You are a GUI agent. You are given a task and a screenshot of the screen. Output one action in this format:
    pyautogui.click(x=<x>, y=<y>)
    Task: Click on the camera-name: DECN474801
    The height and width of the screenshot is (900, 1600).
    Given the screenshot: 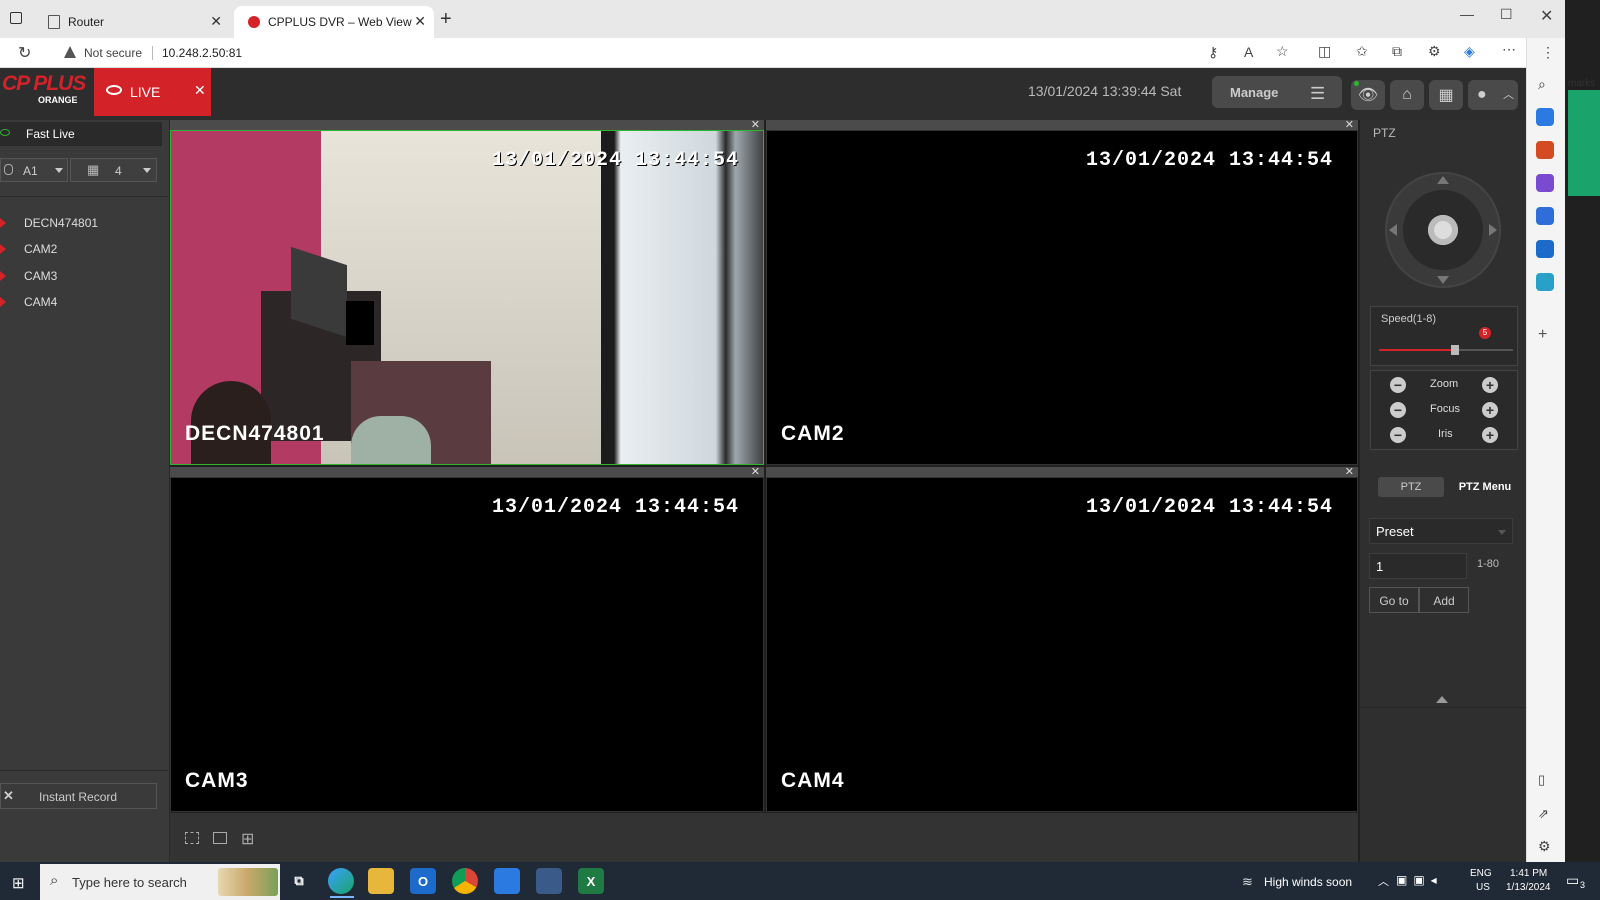 What is the action you would take?
    pyautogui.click(x=61, y=223)
    